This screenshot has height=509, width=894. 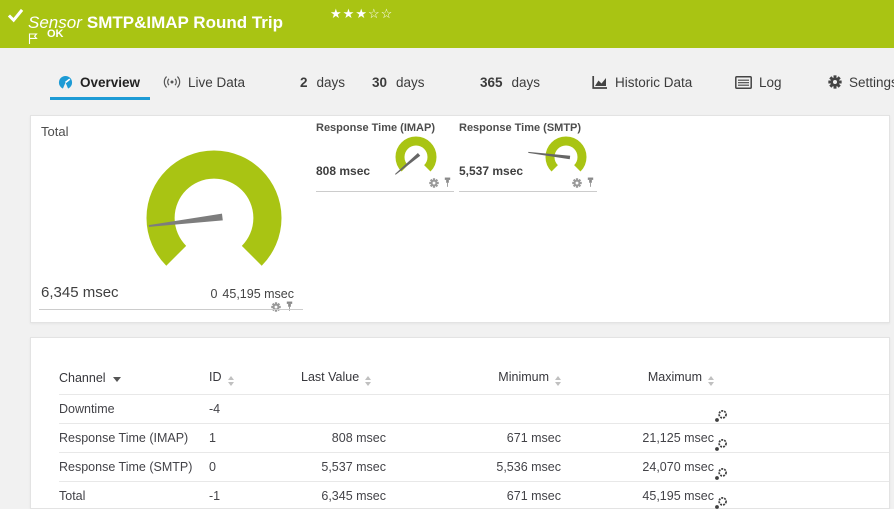 What do you see at coordinates (255, 378) in the screenshot?
I see `column-header-id: ID` at bounding box center [255, 378].